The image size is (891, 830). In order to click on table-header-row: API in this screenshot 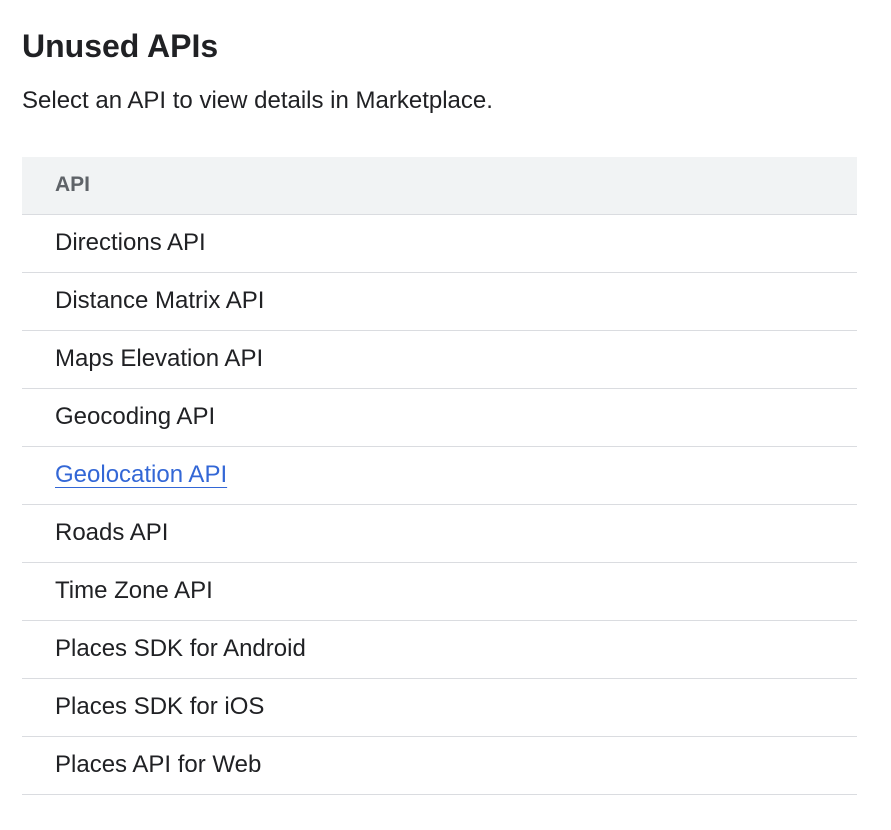, I will do `click(439, 186)`.